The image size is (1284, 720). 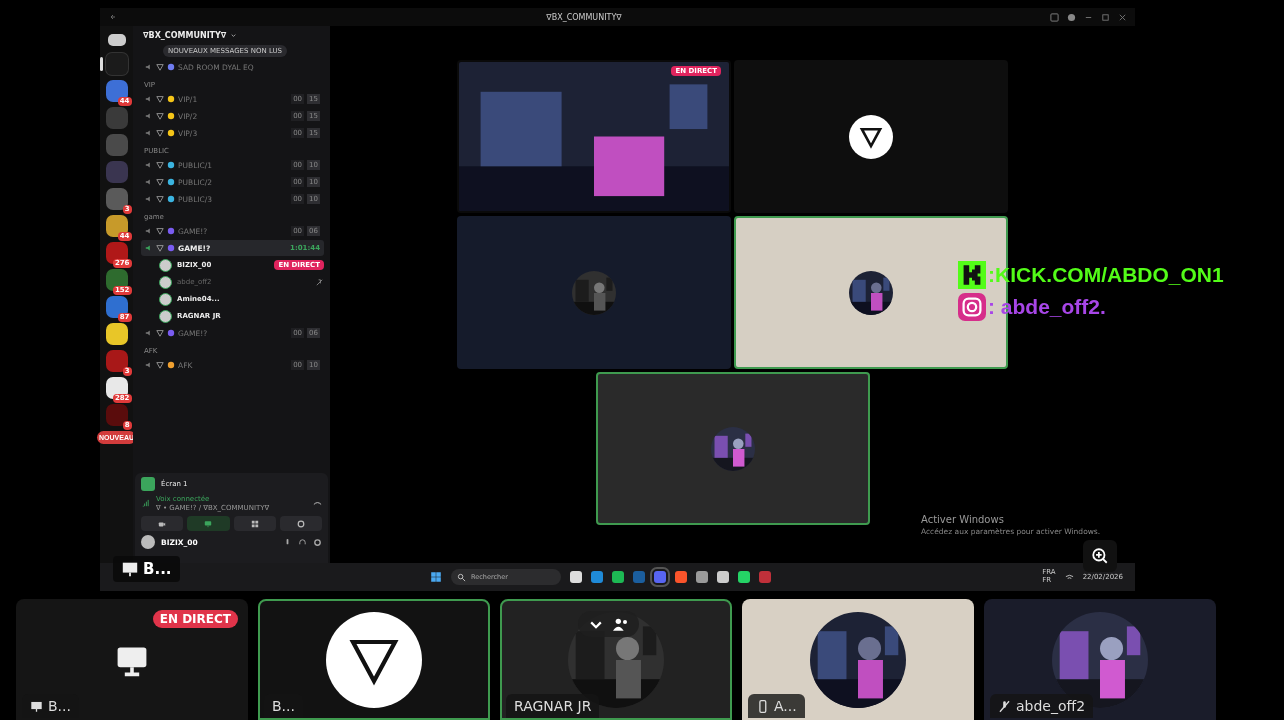 What do you see at coordinates (145, 503) in the screenshot?
I see `signal-icon` at bounding box center [145, 503].